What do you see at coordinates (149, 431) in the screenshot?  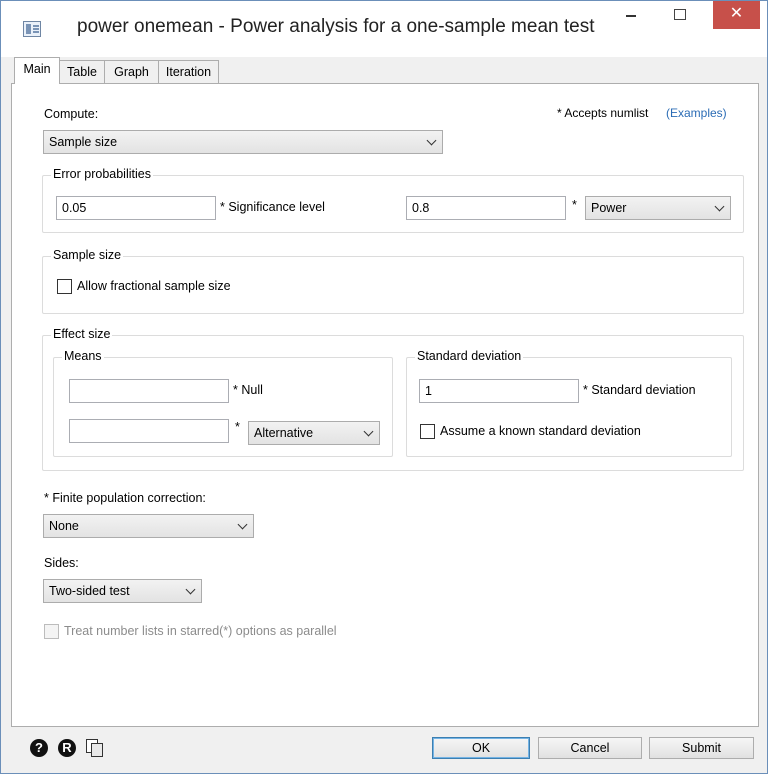 I see `alternative-mean-input` at bounding box center [149, 431].